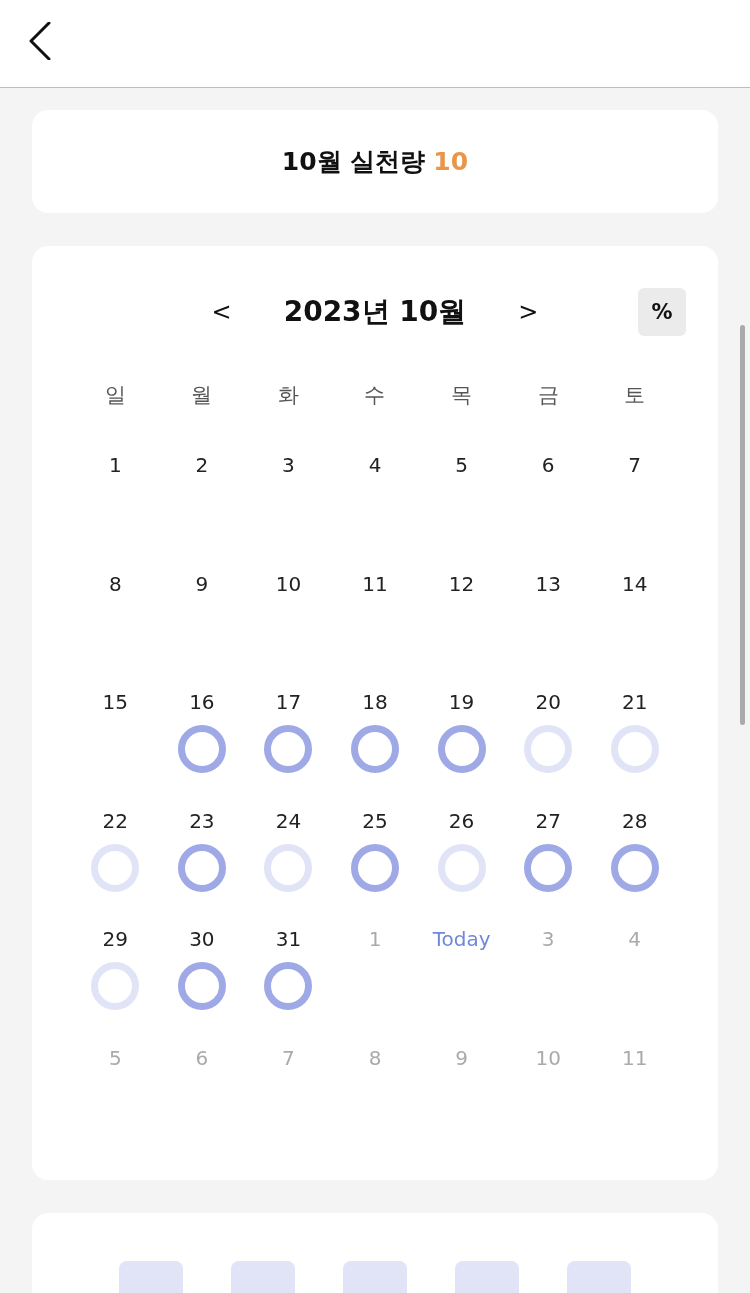  I want to click on monthly-count-label: 10월 실천량, so click(353, 162).